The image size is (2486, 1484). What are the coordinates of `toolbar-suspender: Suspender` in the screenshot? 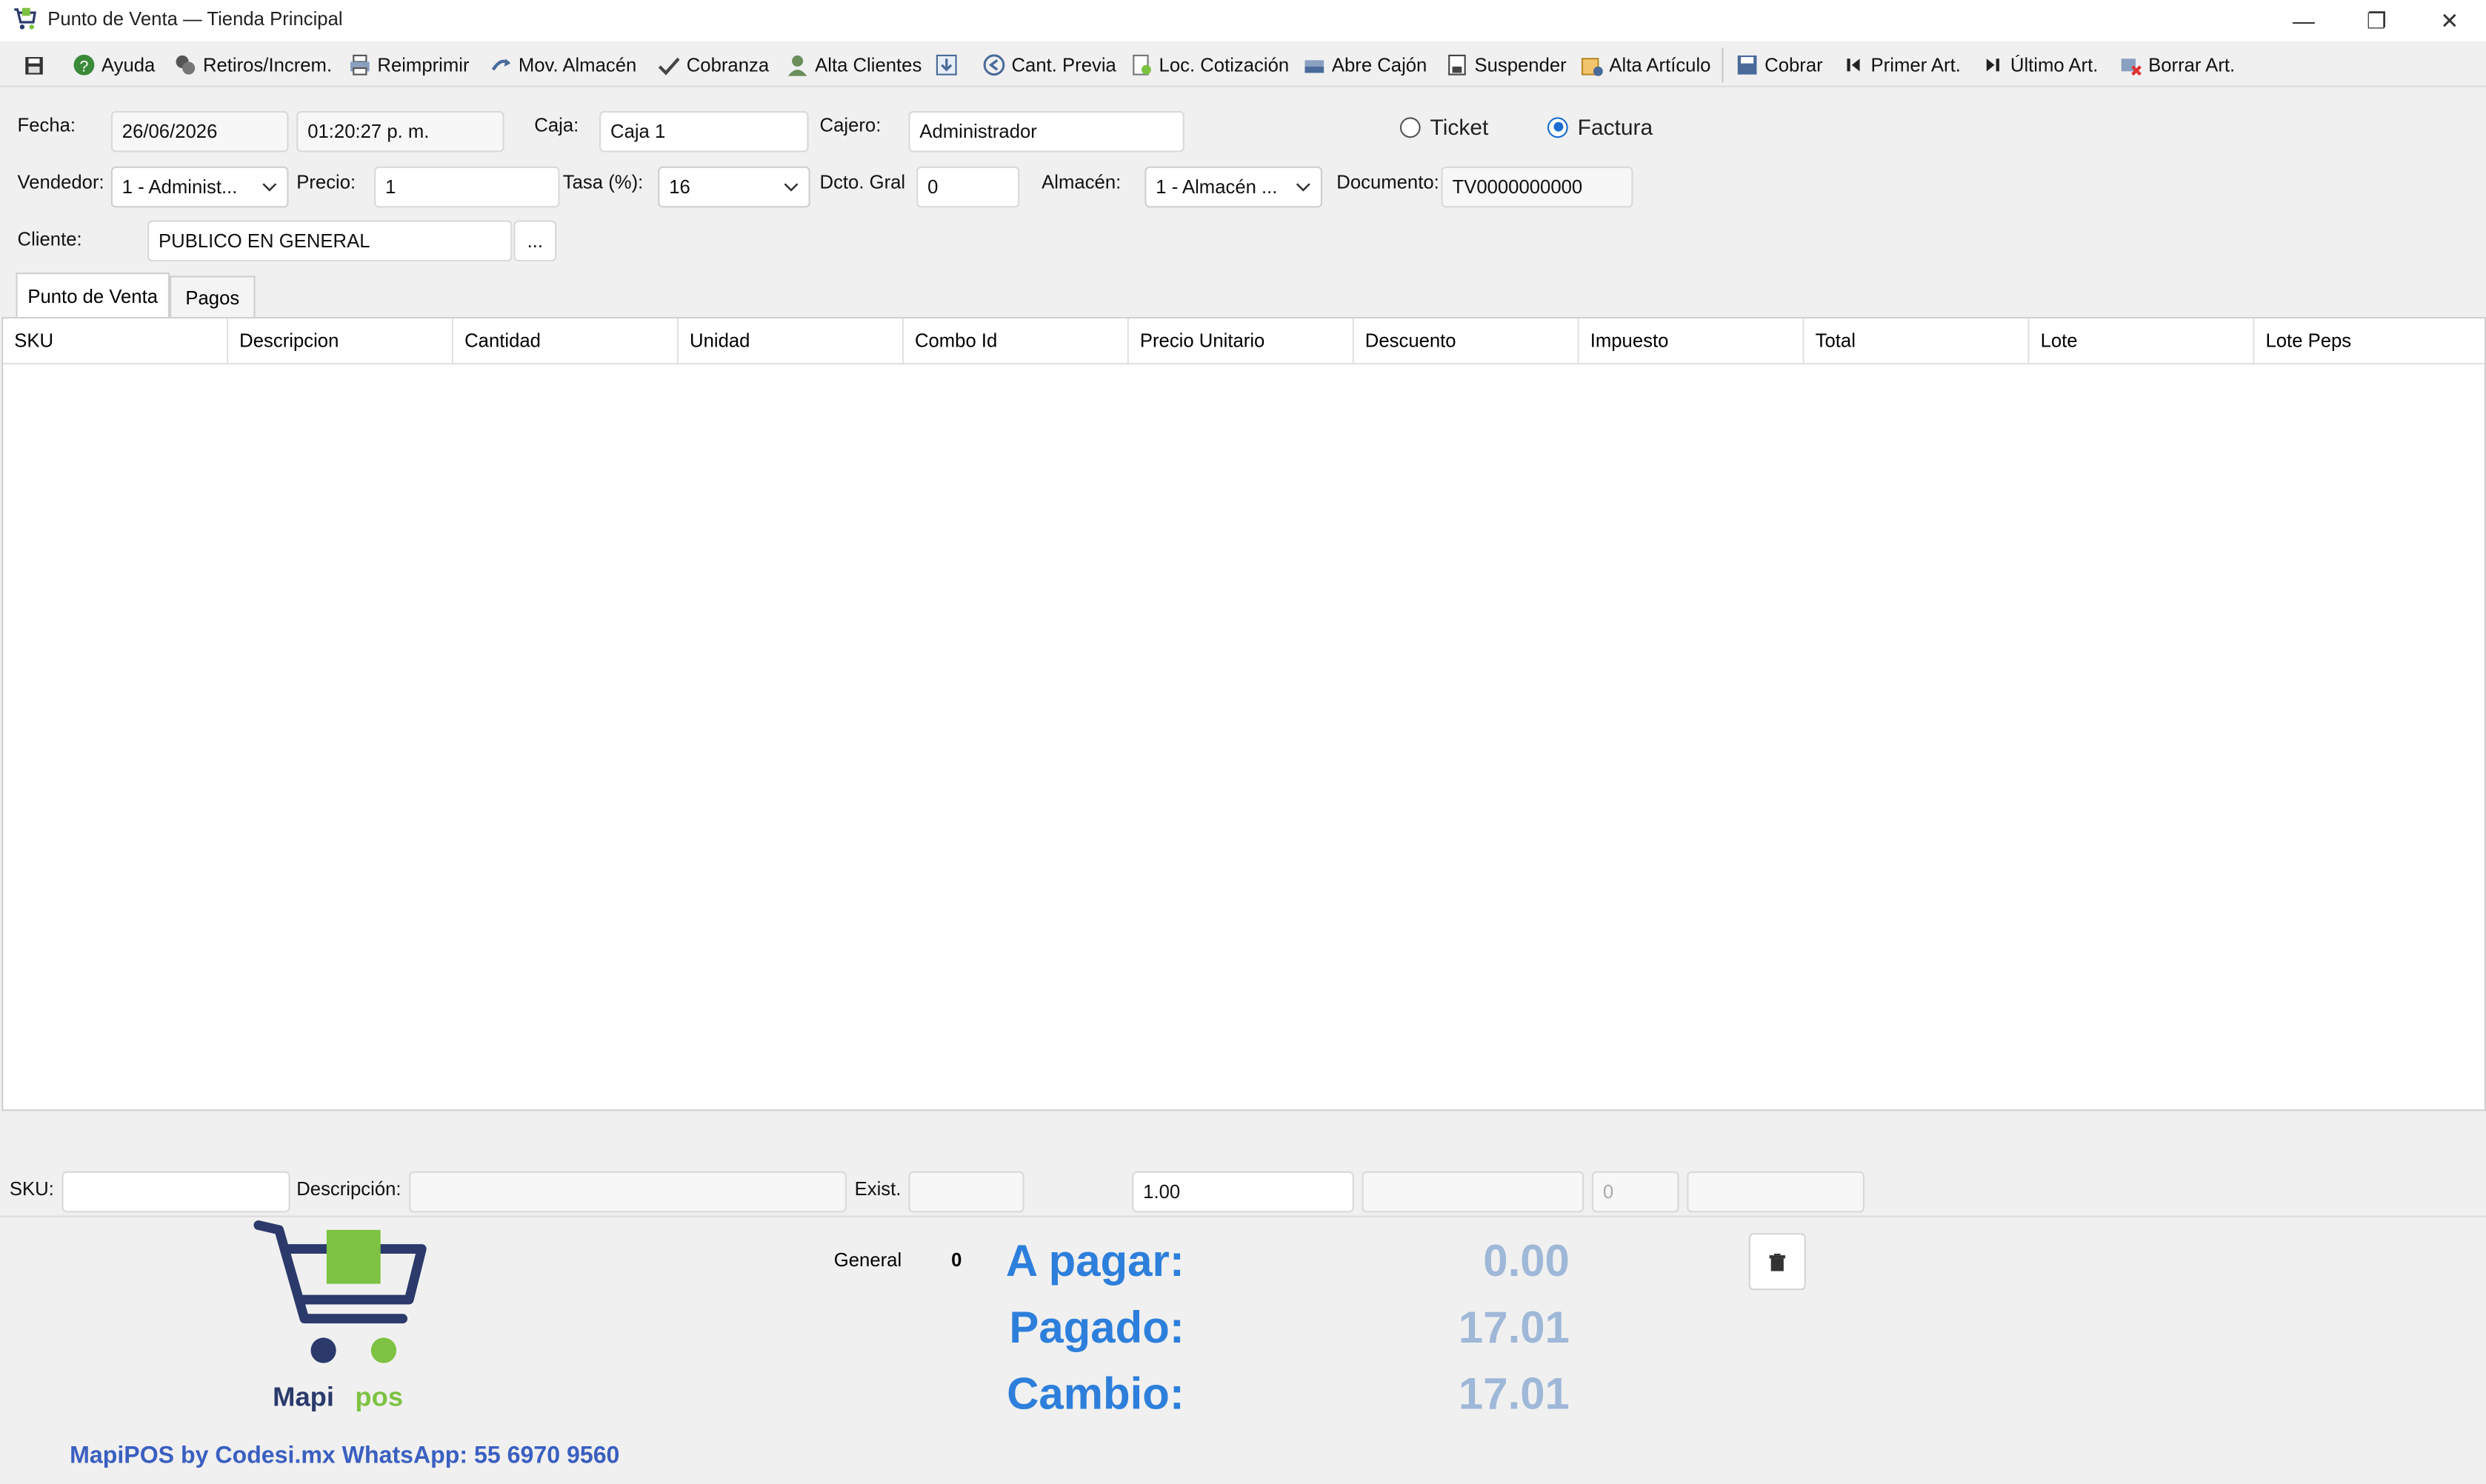 It's located at (1506, 65).